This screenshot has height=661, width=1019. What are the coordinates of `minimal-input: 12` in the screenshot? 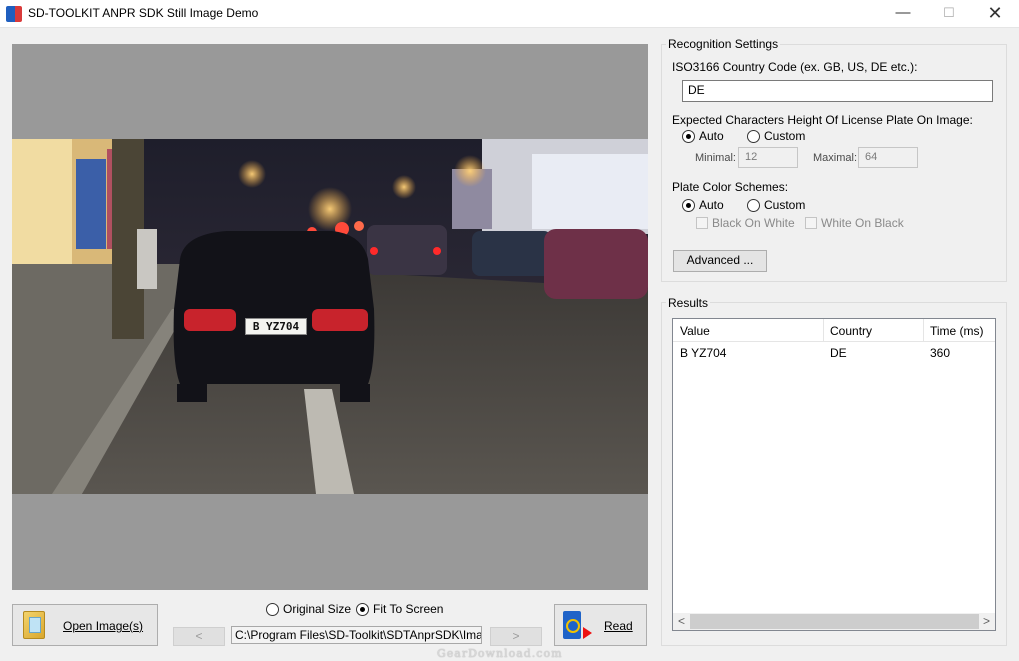 It's located at (768, 157).